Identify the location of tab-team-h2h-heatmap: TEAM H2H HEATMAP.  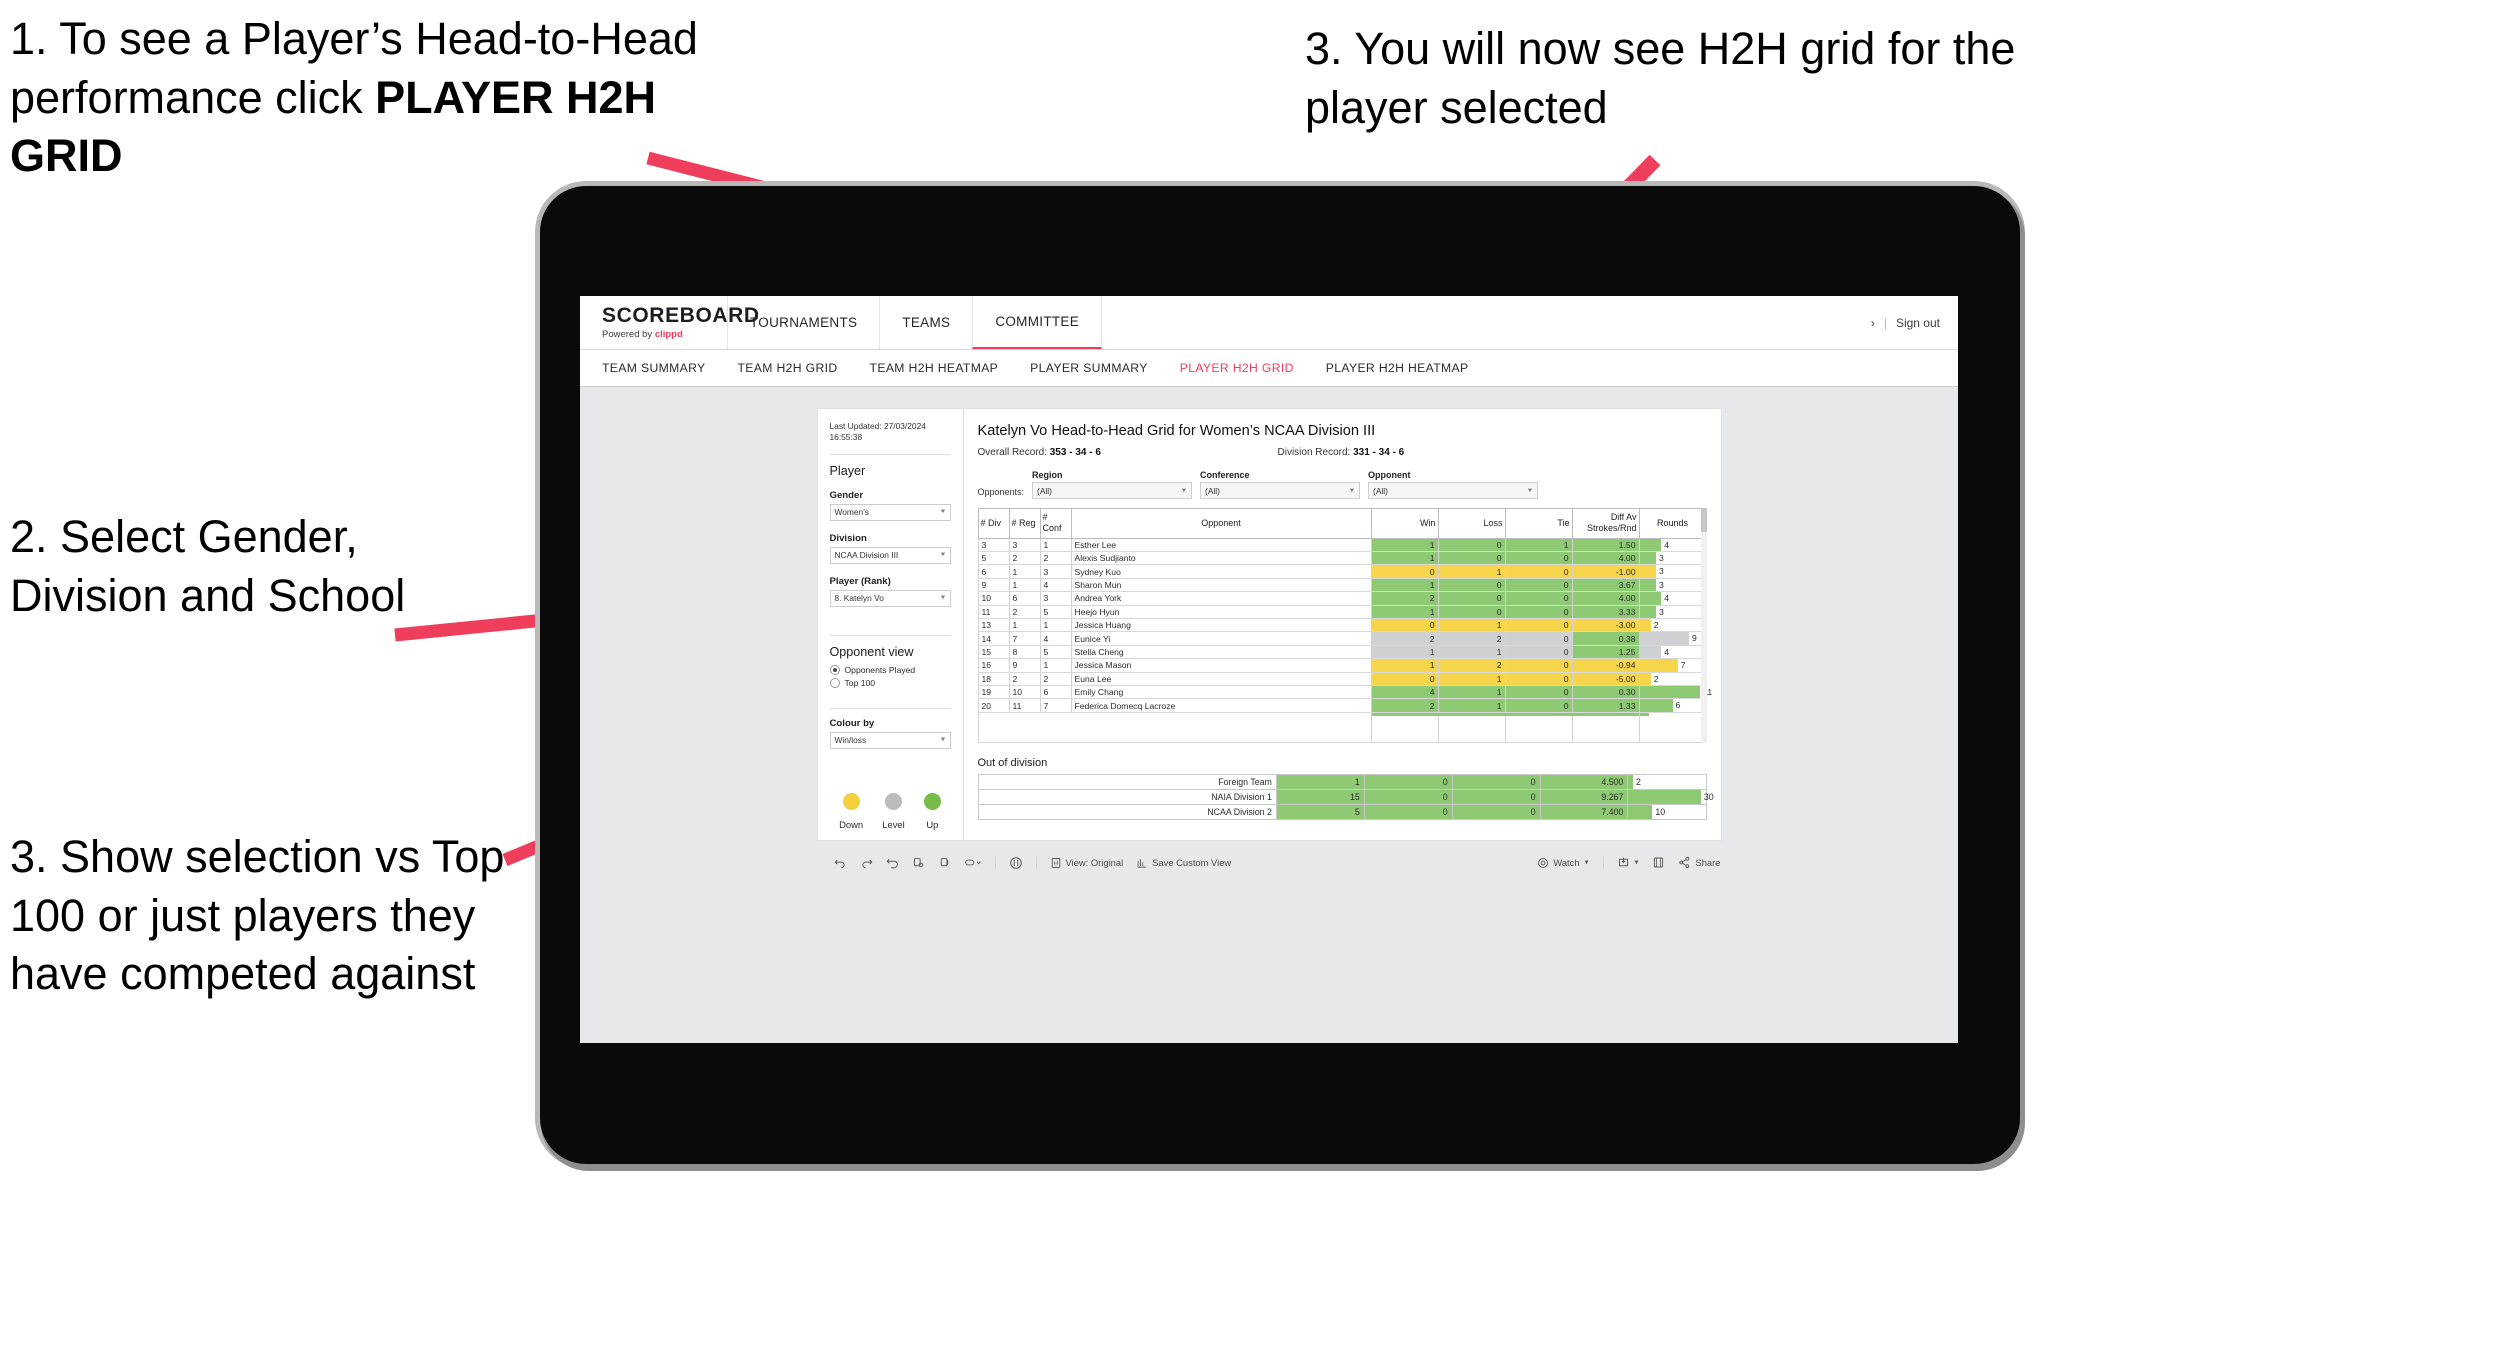
(934, 368).